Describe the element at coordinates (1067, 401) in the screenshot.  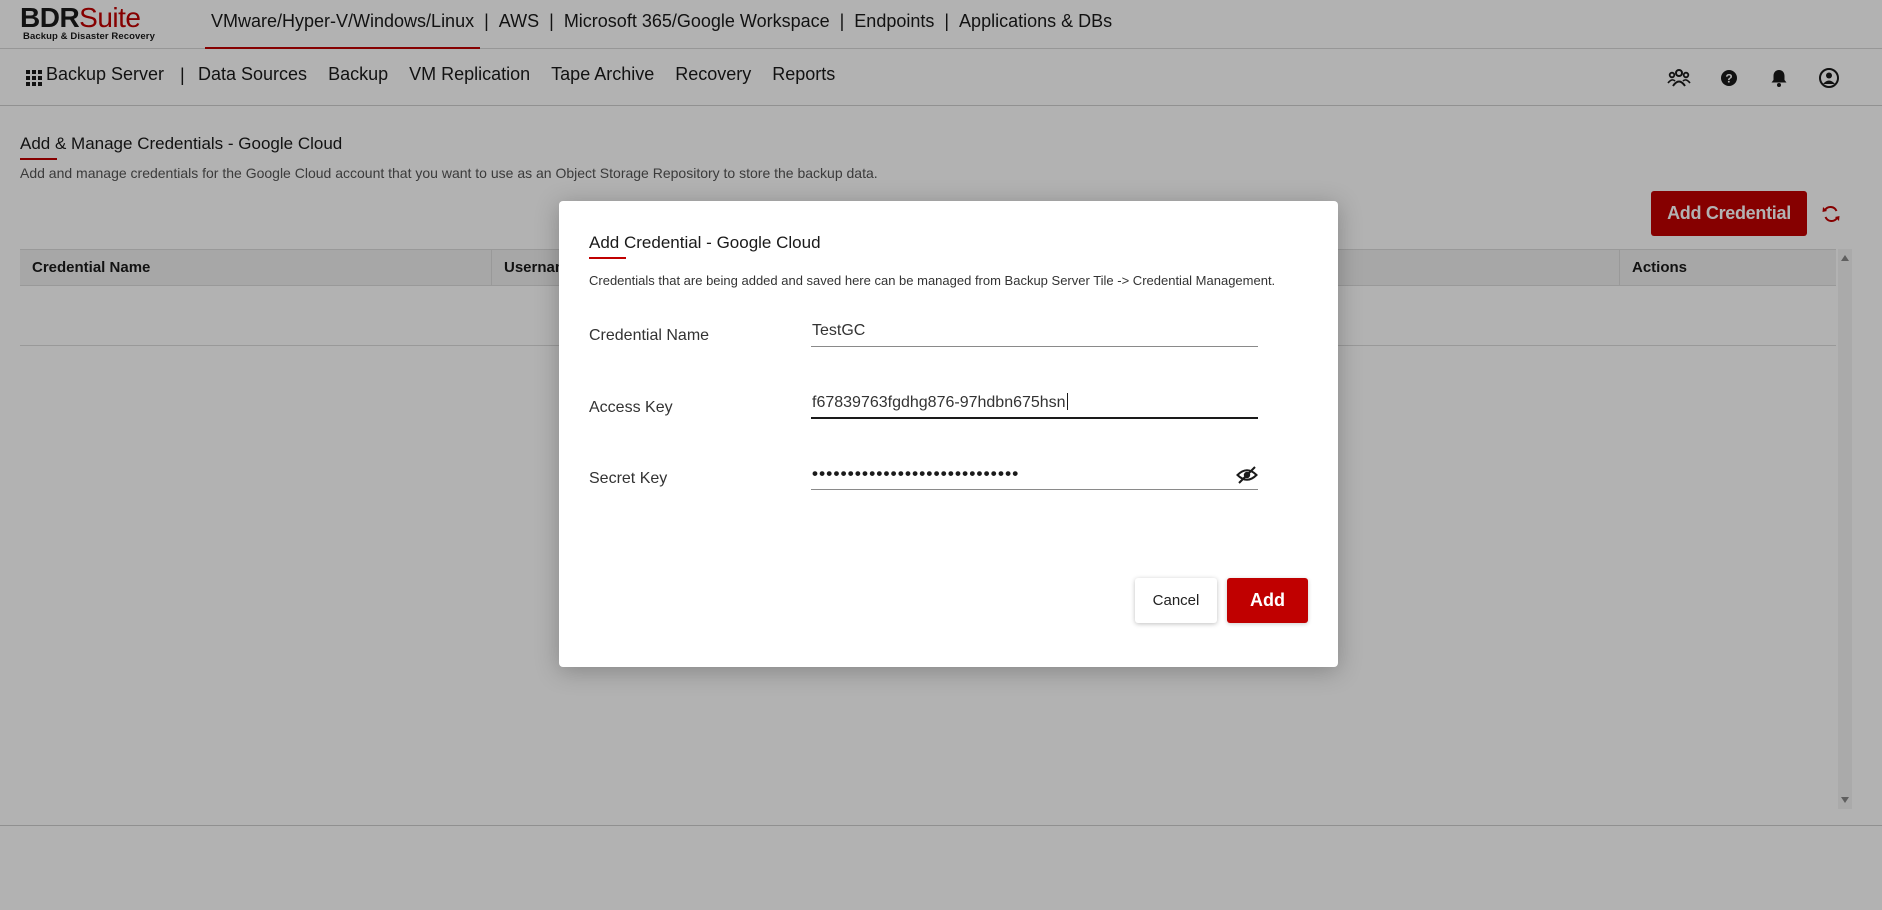
I see `text-cursor` at that location.